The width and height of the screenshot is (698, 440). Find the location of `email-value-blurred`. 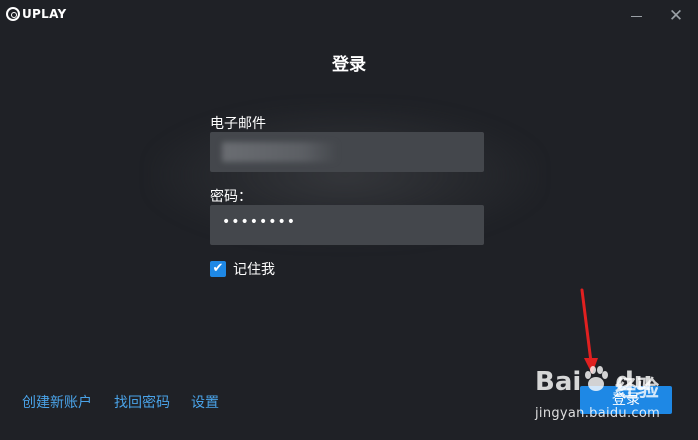

email-value-blurred is located at coordinates (280, 152).